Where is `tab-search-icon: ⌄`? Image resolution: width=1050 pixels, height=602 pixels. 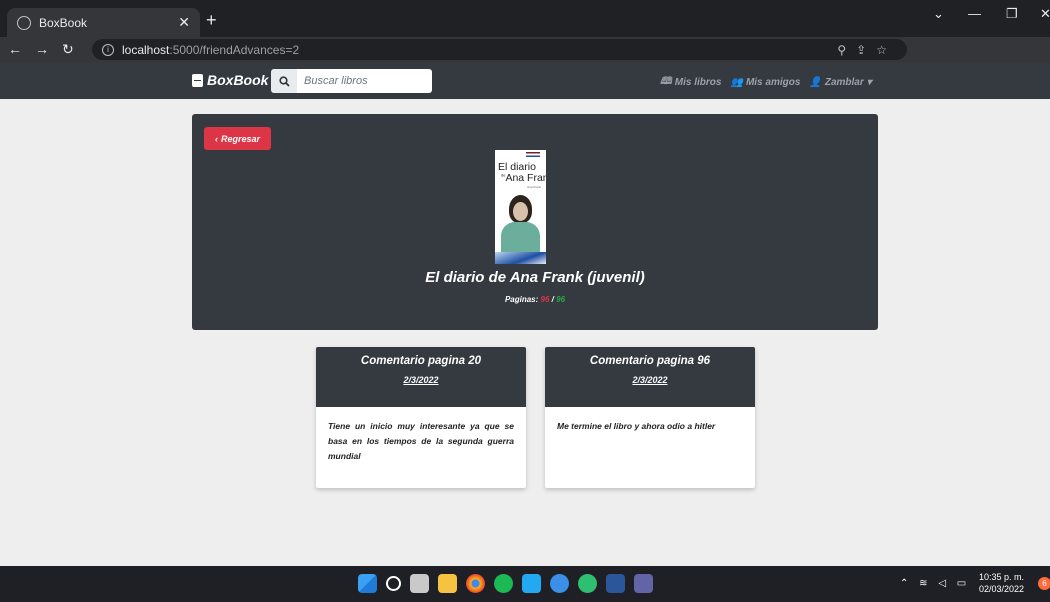 tab-search-icon: ⌄ is located at coordinates (938, 14).